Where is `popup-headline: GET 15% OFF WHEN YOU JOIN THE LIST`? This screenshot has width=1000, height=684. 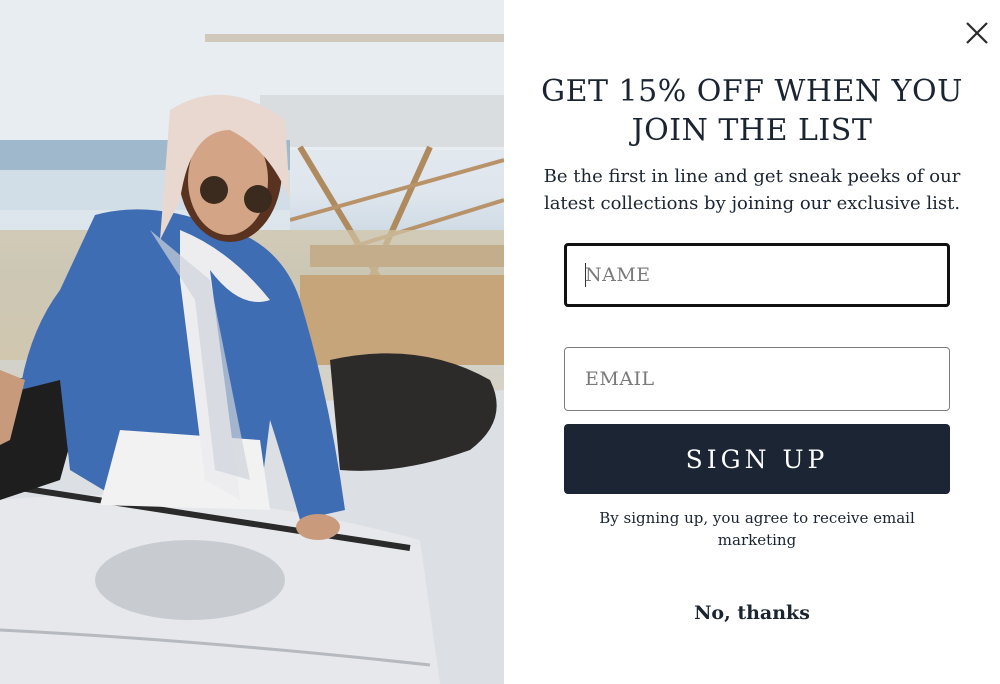 popup-headline: GET 15% OFF WHEN YOU JOIN THE LIST is located at coordinates (752, 111).